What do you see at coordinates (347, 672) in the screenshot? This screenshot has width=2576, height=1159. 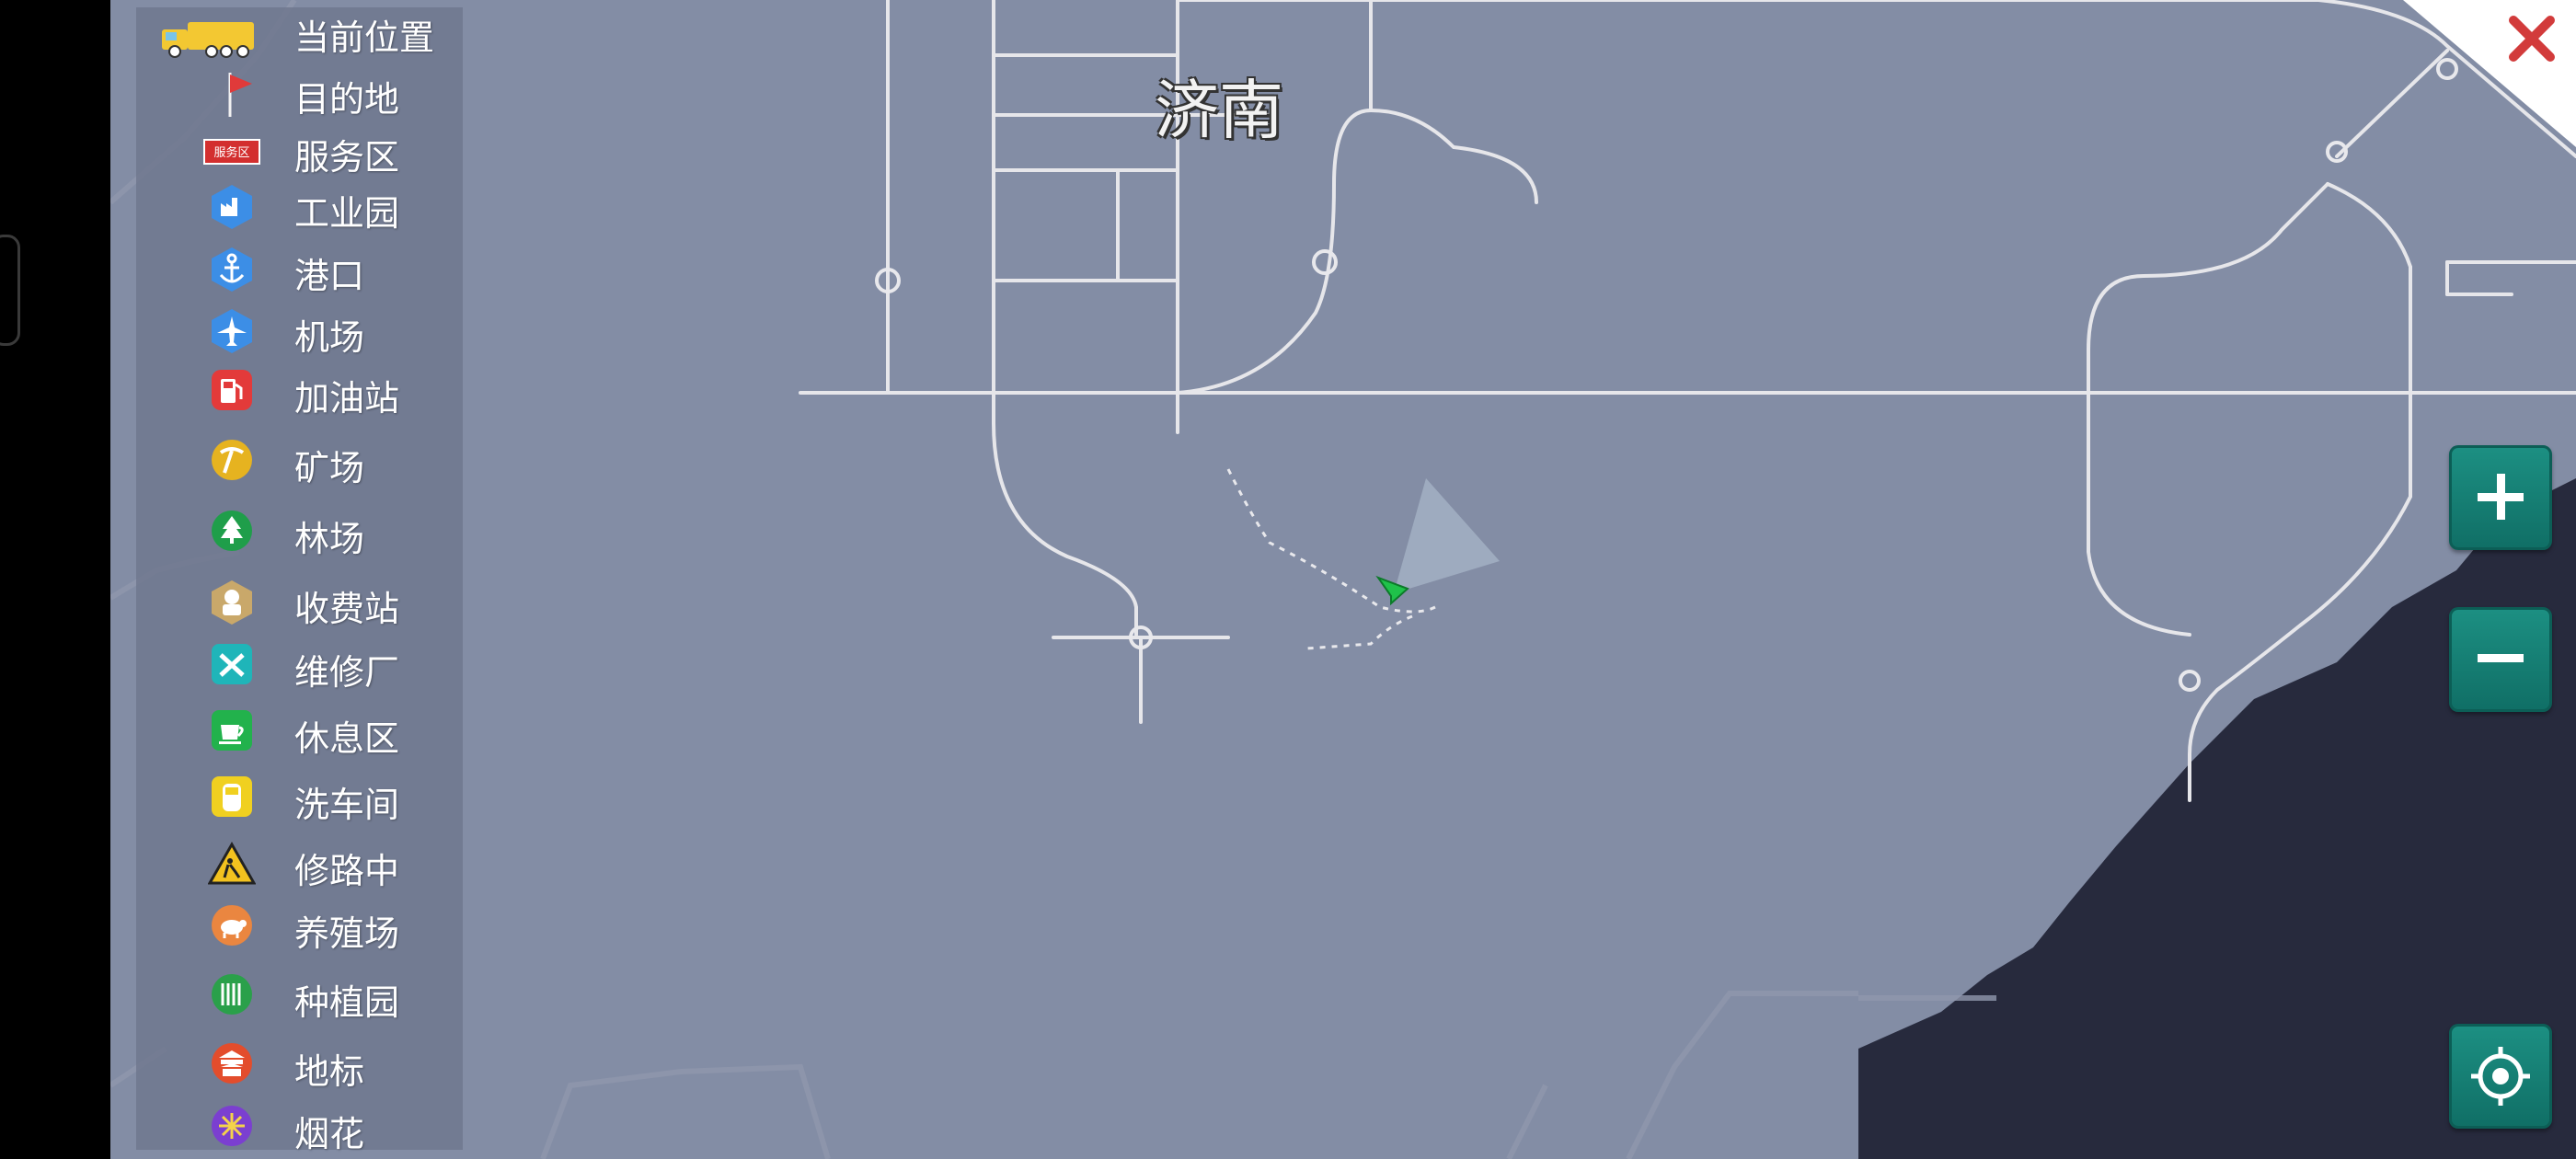 I see `legend-label: 维修厂` at bounding box center [347, 672].